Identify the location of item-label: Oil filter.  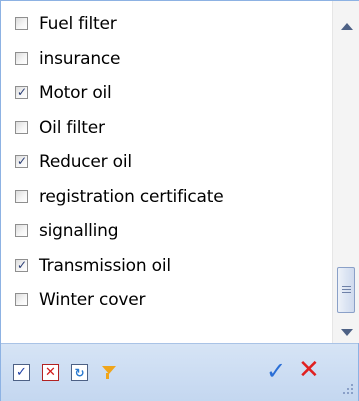
(72, 127).